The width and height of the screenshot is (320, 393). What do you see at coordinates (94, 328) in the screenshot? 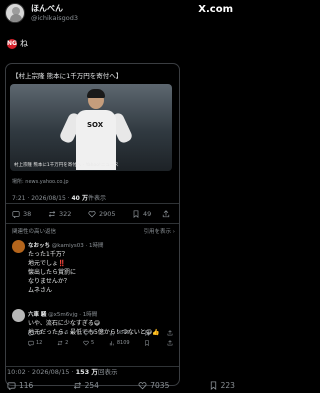
I see `reply-text: いや、流石に少なすぎる😅 地元だったら、最低でも5億から！つないと😅👍` at bounding box center [94, 328].